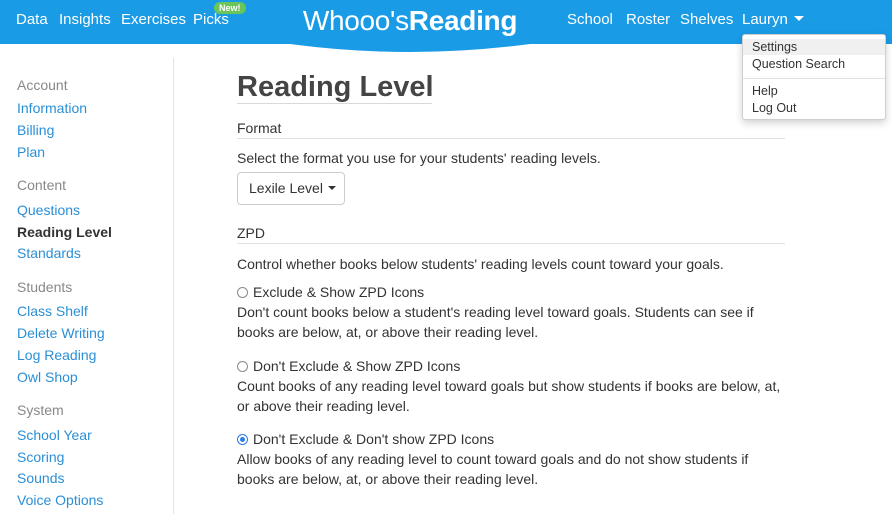  What do you see at coordinates (40, 478) in the screenshot?
I see `sidebar-item-sounds: Sounds` at bounding box center [40, 478].